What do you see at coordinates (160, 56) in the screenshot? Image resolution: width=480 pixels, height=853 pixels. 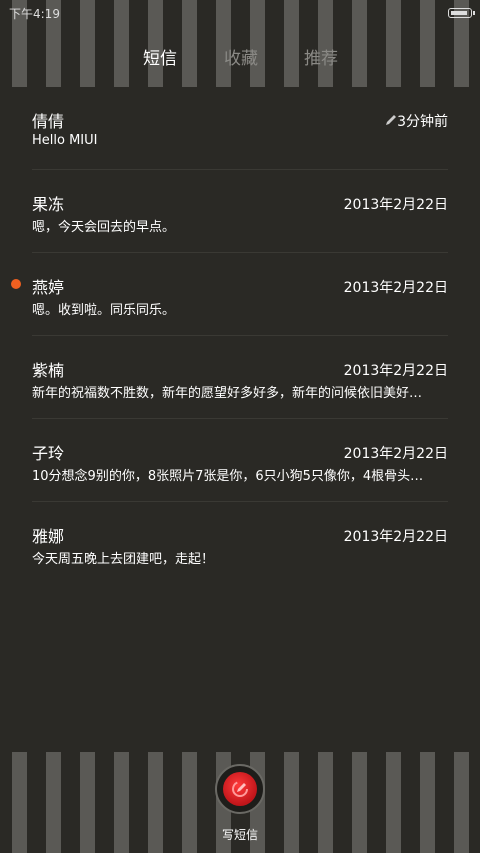 I see `tab-sms: 短信` at bounding box center [160, 56].